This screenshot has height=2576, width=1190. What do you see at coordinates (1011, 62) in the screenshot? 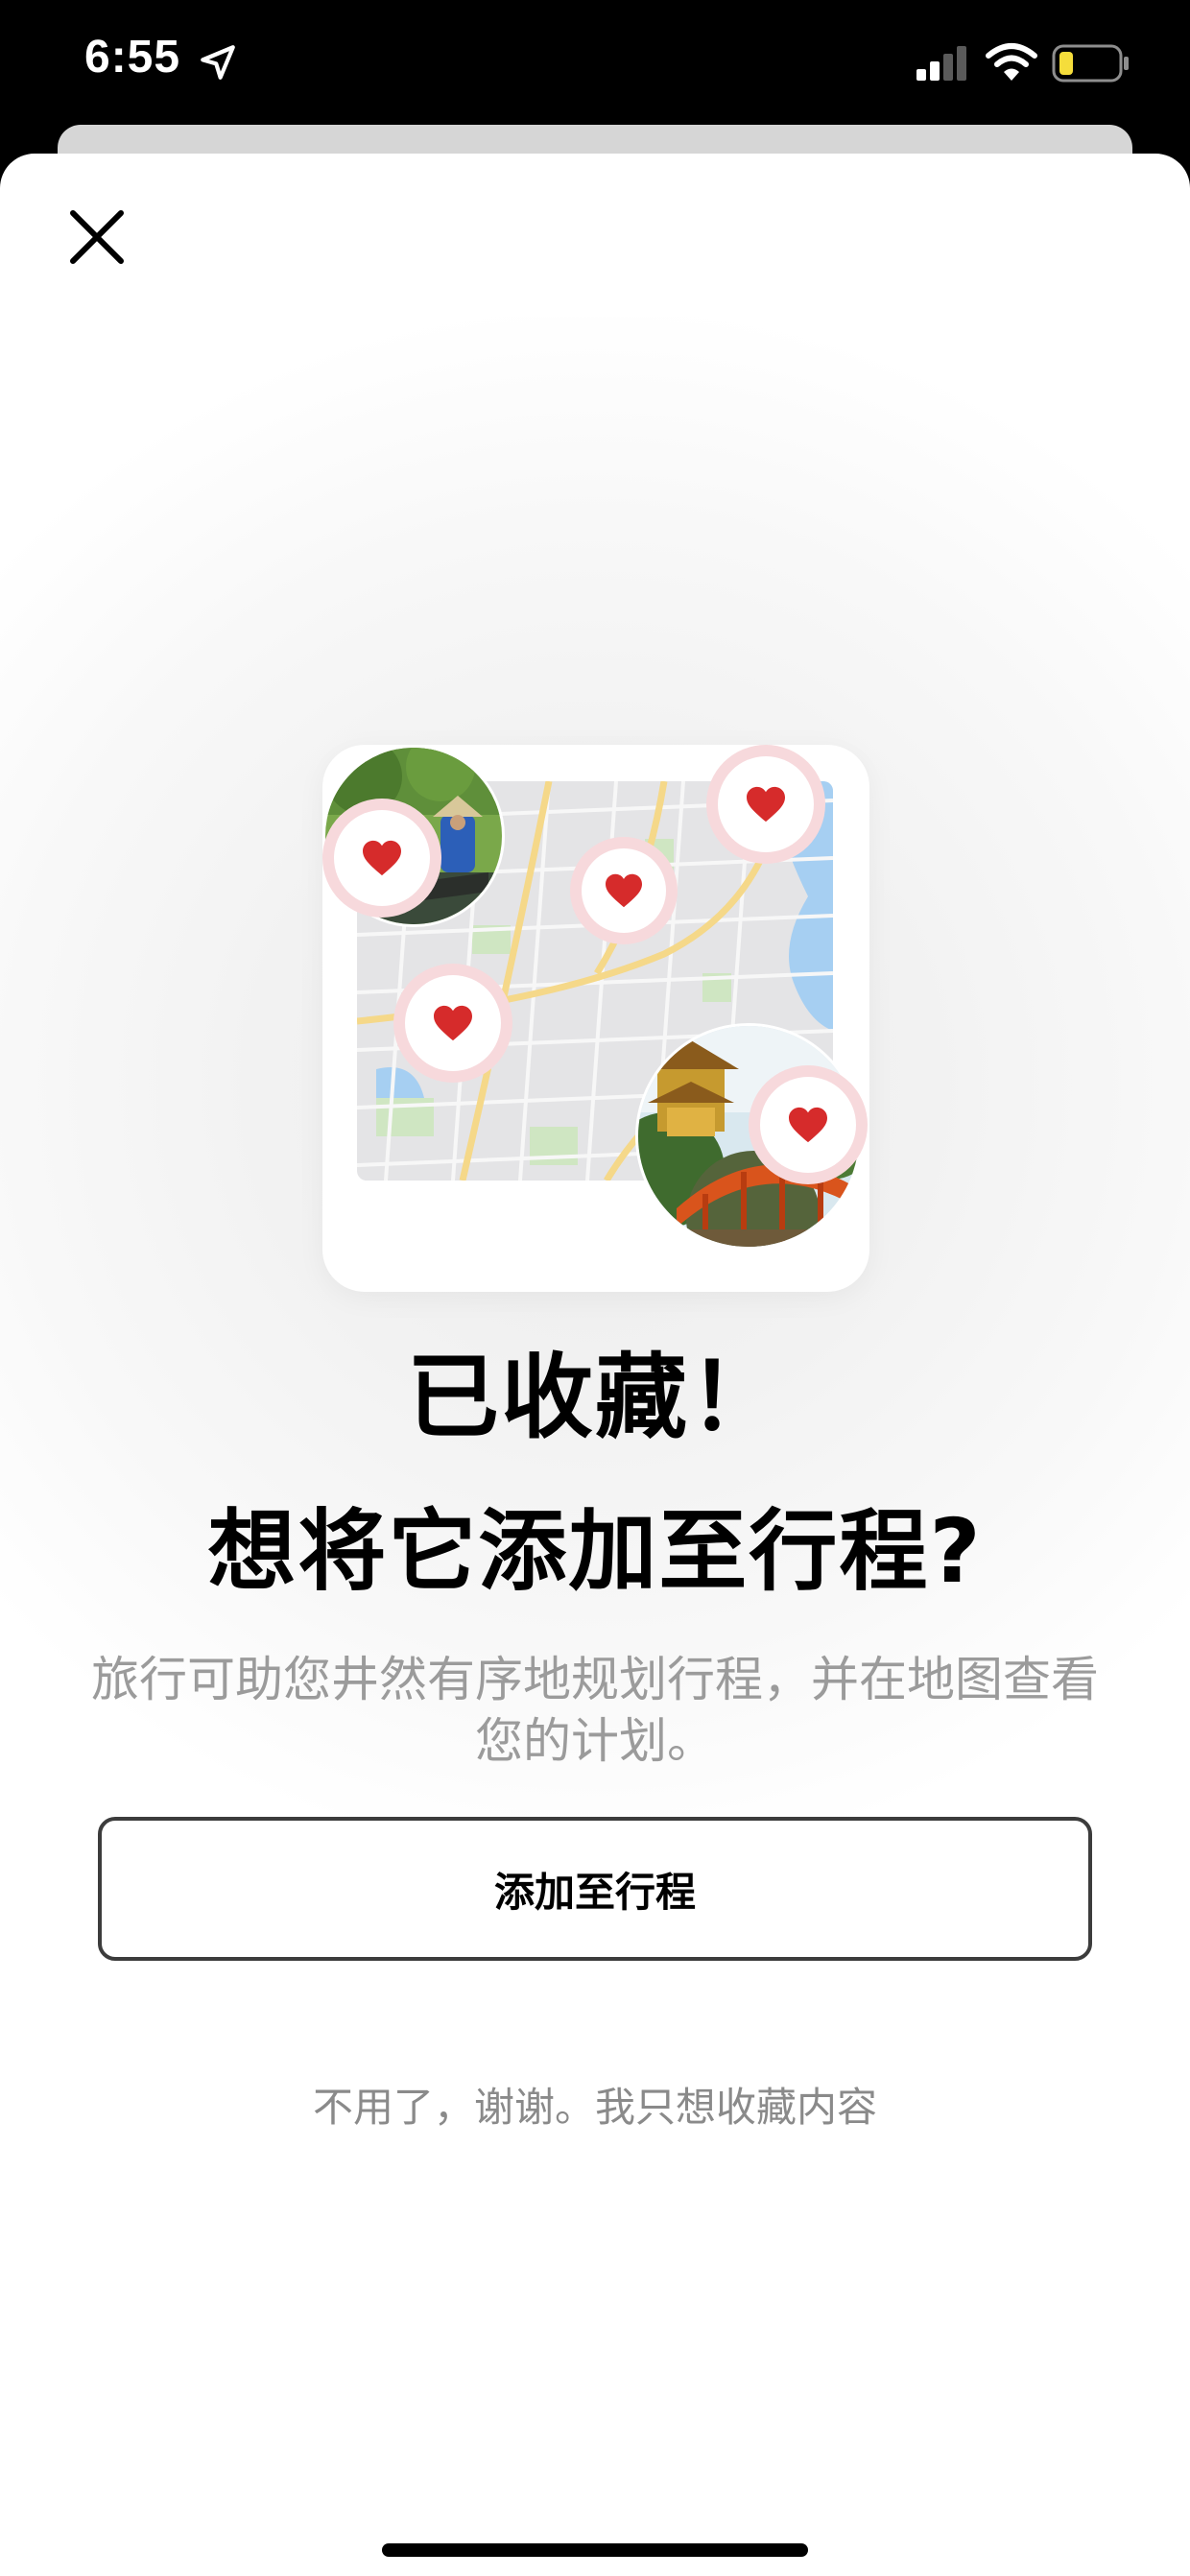
I see `wifi-icon` at bounding box center [1011, 62].